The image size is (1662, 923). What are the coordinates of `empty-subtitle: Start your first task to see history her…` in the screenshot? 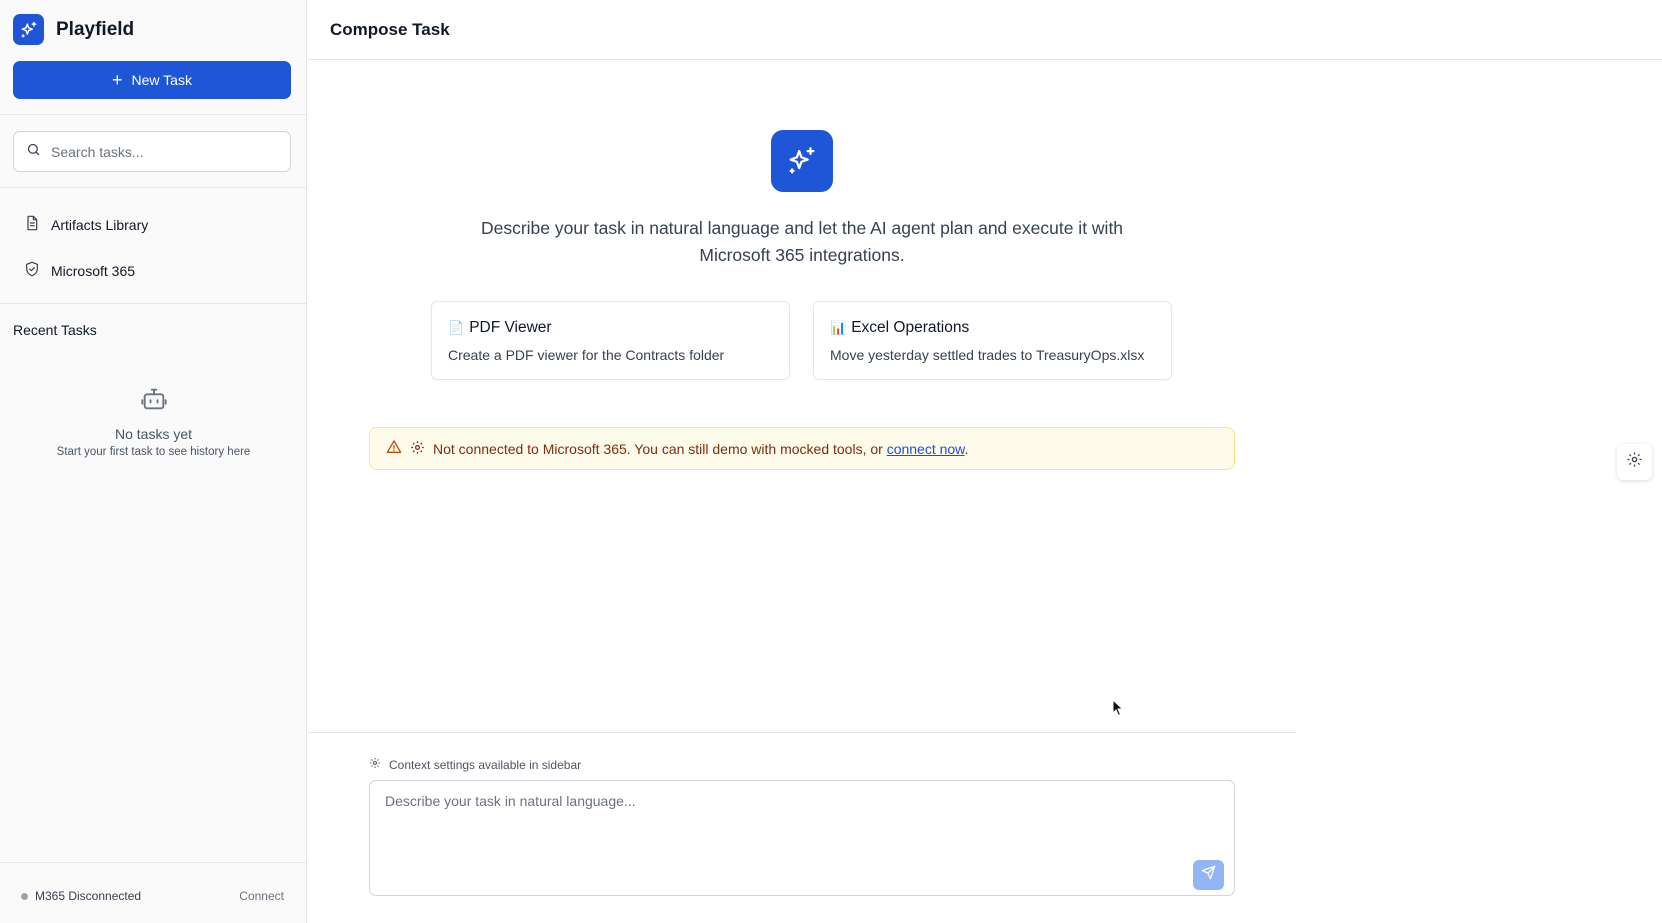 It's located at (153, 452).